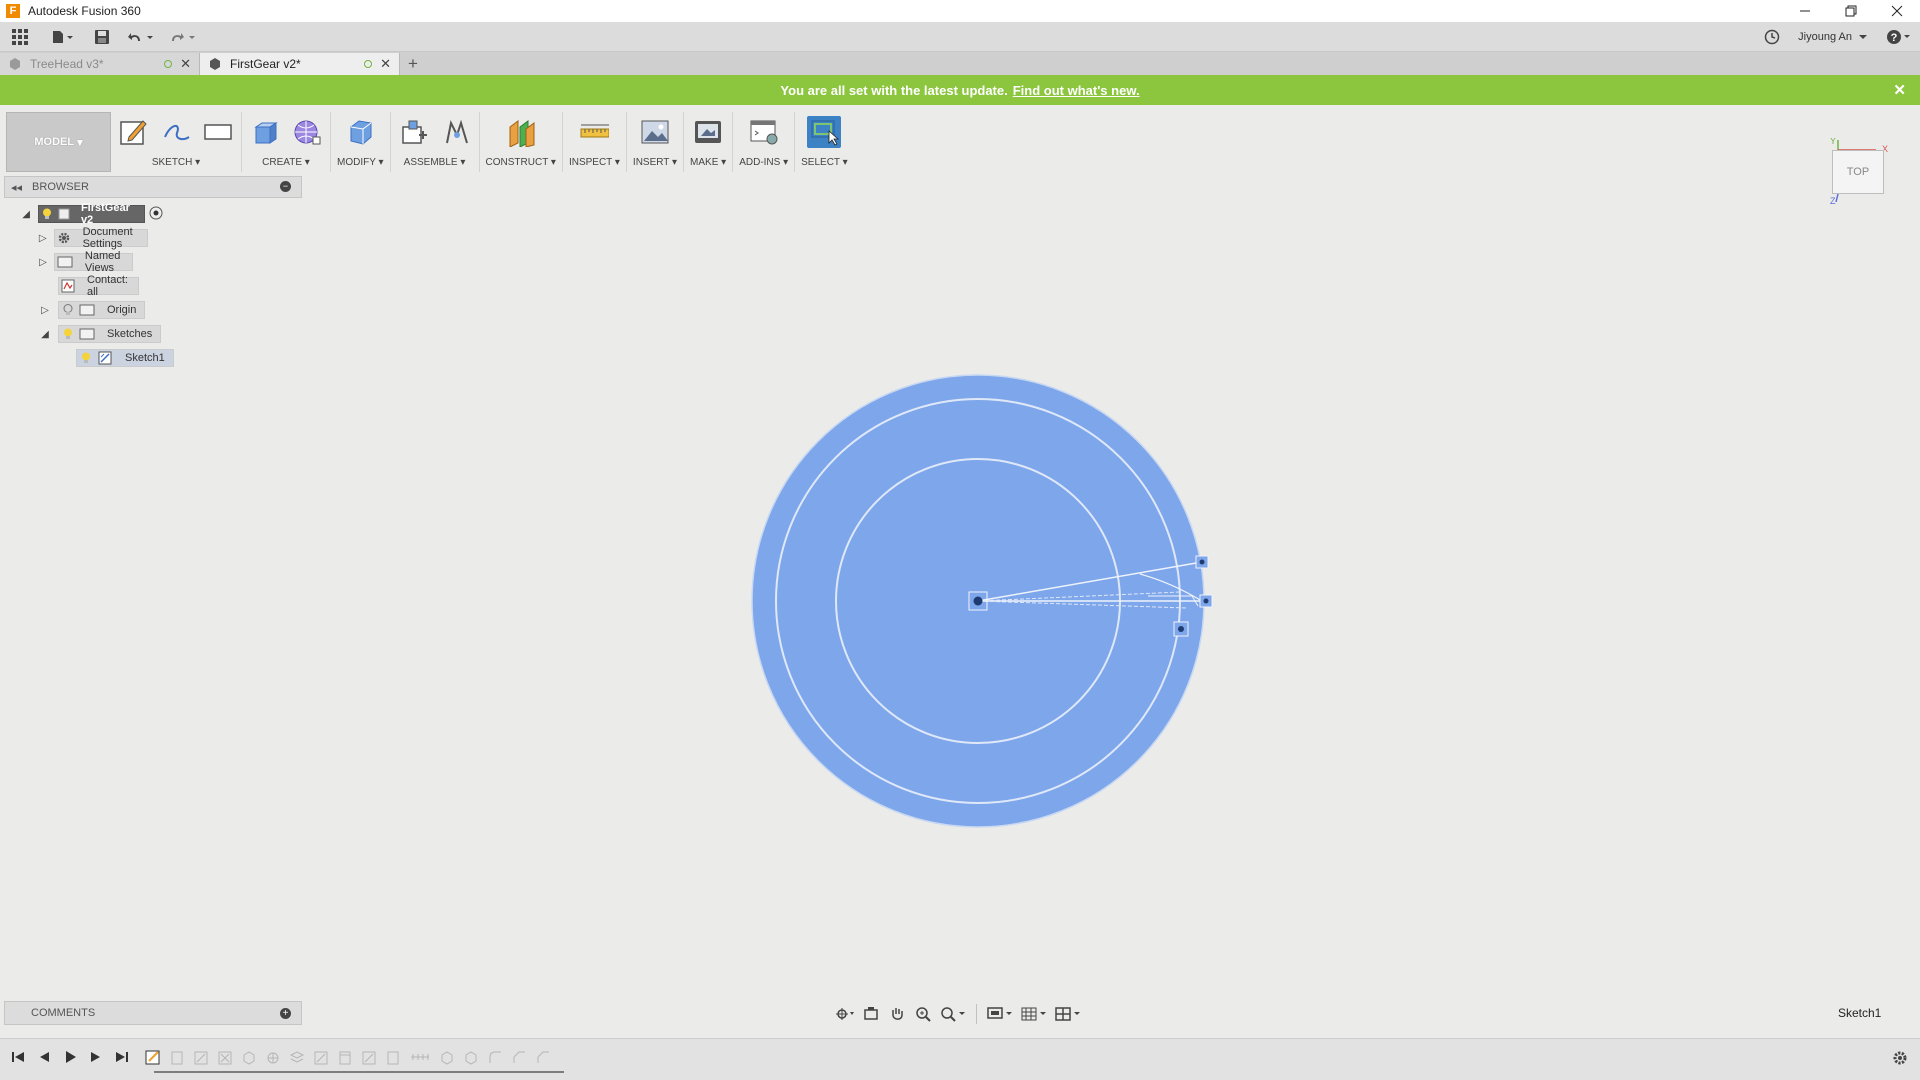  What do you see at coordinates (521, 132) in the screenshot?
I see `offset-plane-button` at bounding box center [521, 132].